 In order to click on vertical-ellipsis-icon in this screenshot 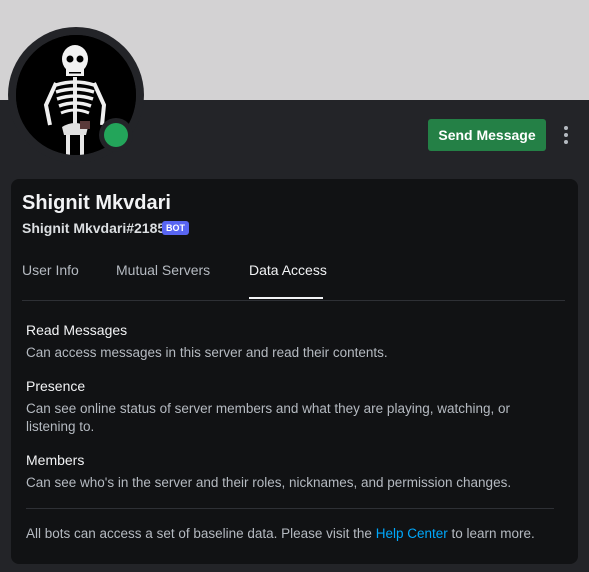, I will do `click(566, 135)`.